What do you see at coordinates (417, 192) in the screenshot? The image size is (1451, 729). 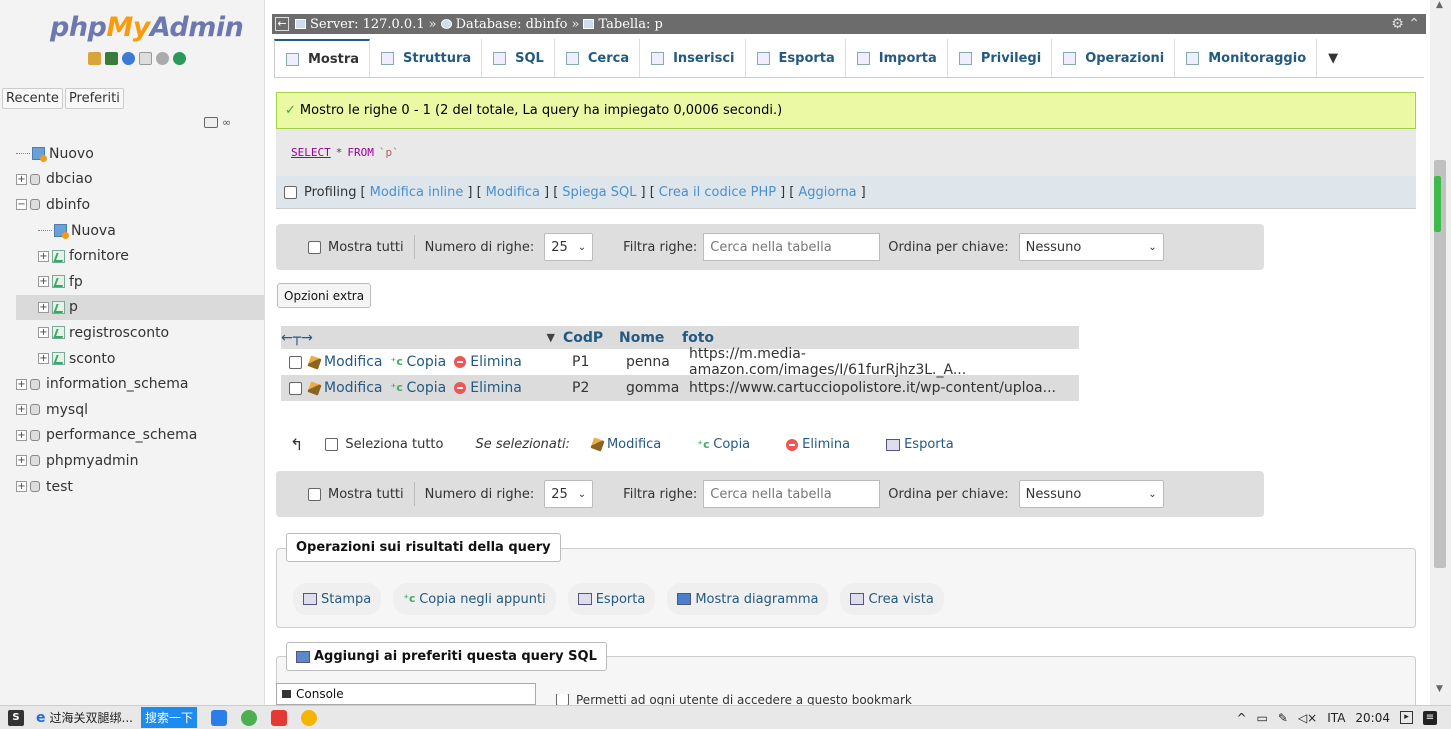 I see `inline-edit-link: Modifica inline` at bounding box center [417, 192].